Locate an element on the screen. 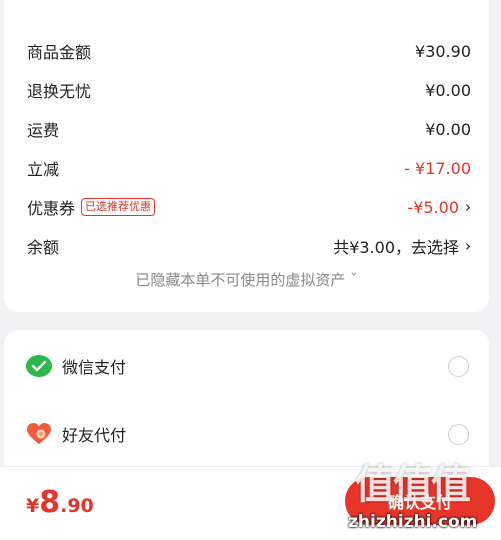 This screenshot has height=540, width=501. payment-method-wechat: 微信支付 is located at coordinates (249, 366).